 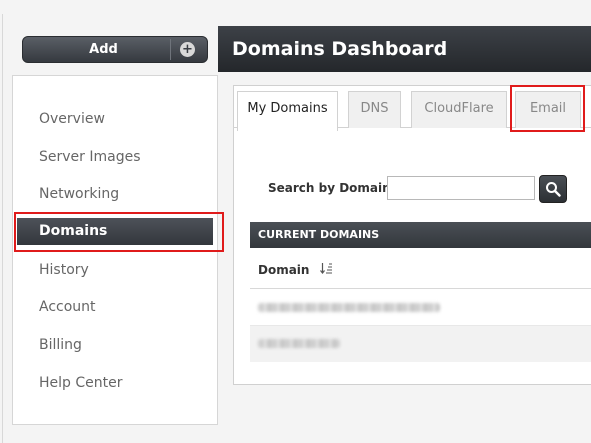 I want to click on sidebar-item-history: History, so click(x=64, y=270).